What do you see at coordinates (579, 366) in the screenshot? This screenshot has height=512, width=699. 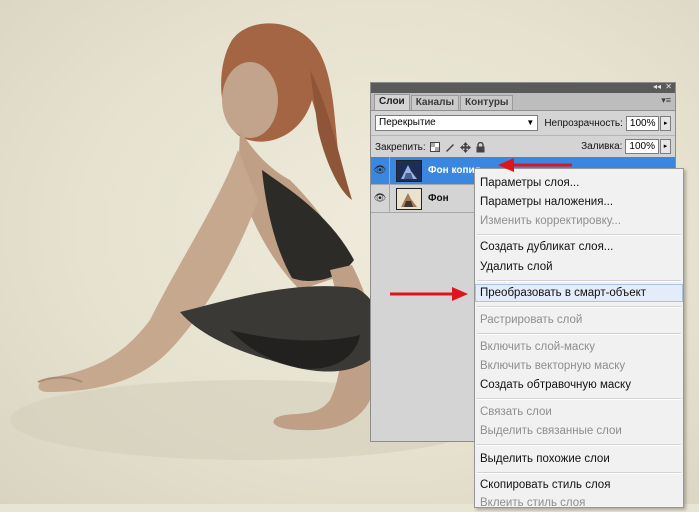 I see `menu-item-enable-vector-mask: Включить векторную маску` at bounding box center [579, 366].